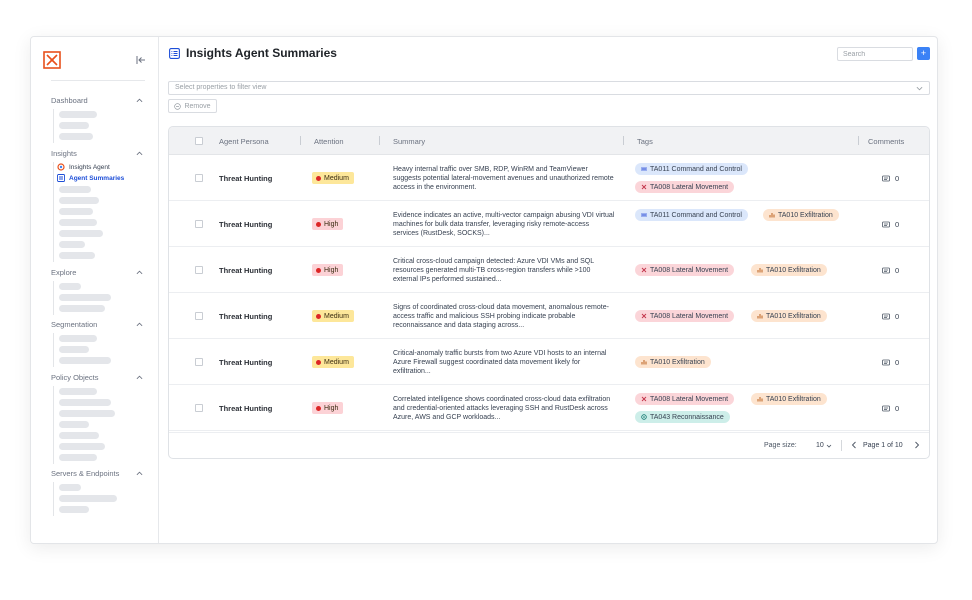  Describe the element at coordinates (97, 102) in the screenshot. I see `sidebar-section-dashboard: Dashboard` at that location.